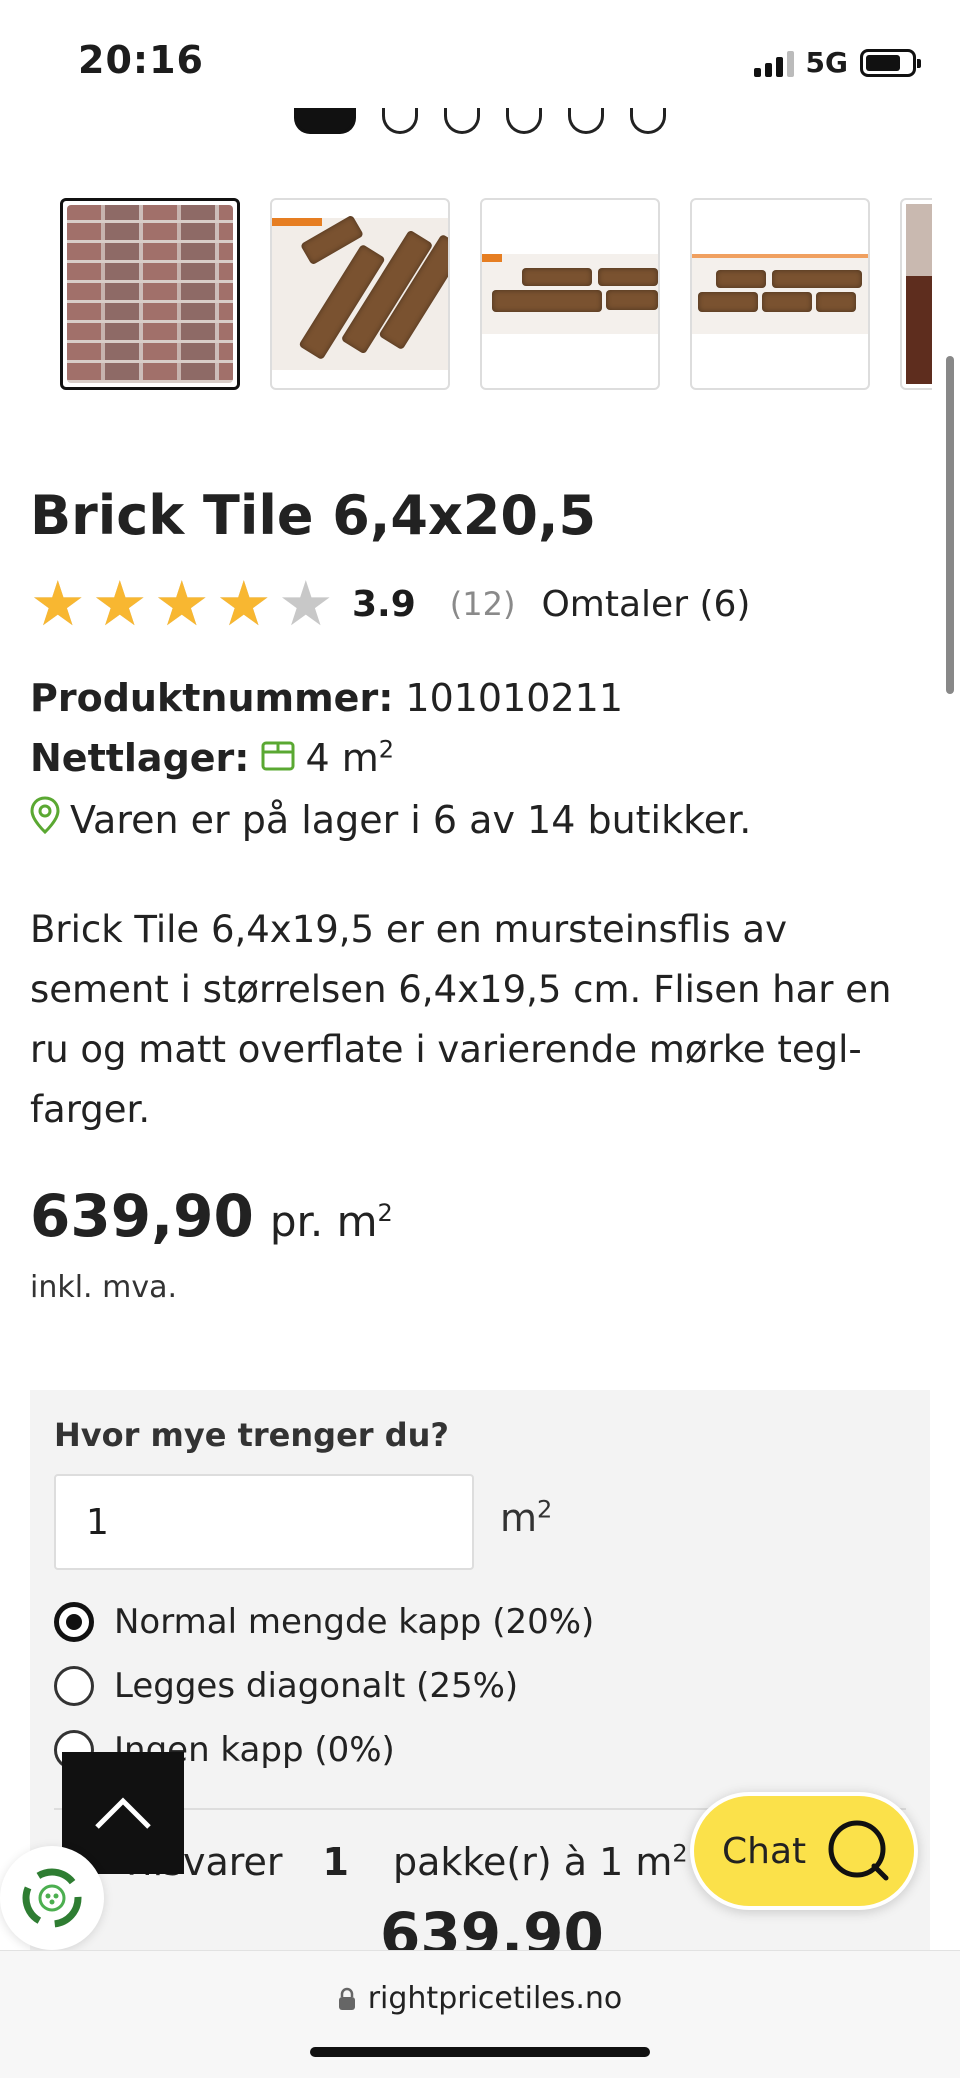 The width and height of the screenshot is (960, 2078). Describe the element at coordinates (104, 1287) in the screenshot. I see `vat-note: inkl. mva.` at that location.